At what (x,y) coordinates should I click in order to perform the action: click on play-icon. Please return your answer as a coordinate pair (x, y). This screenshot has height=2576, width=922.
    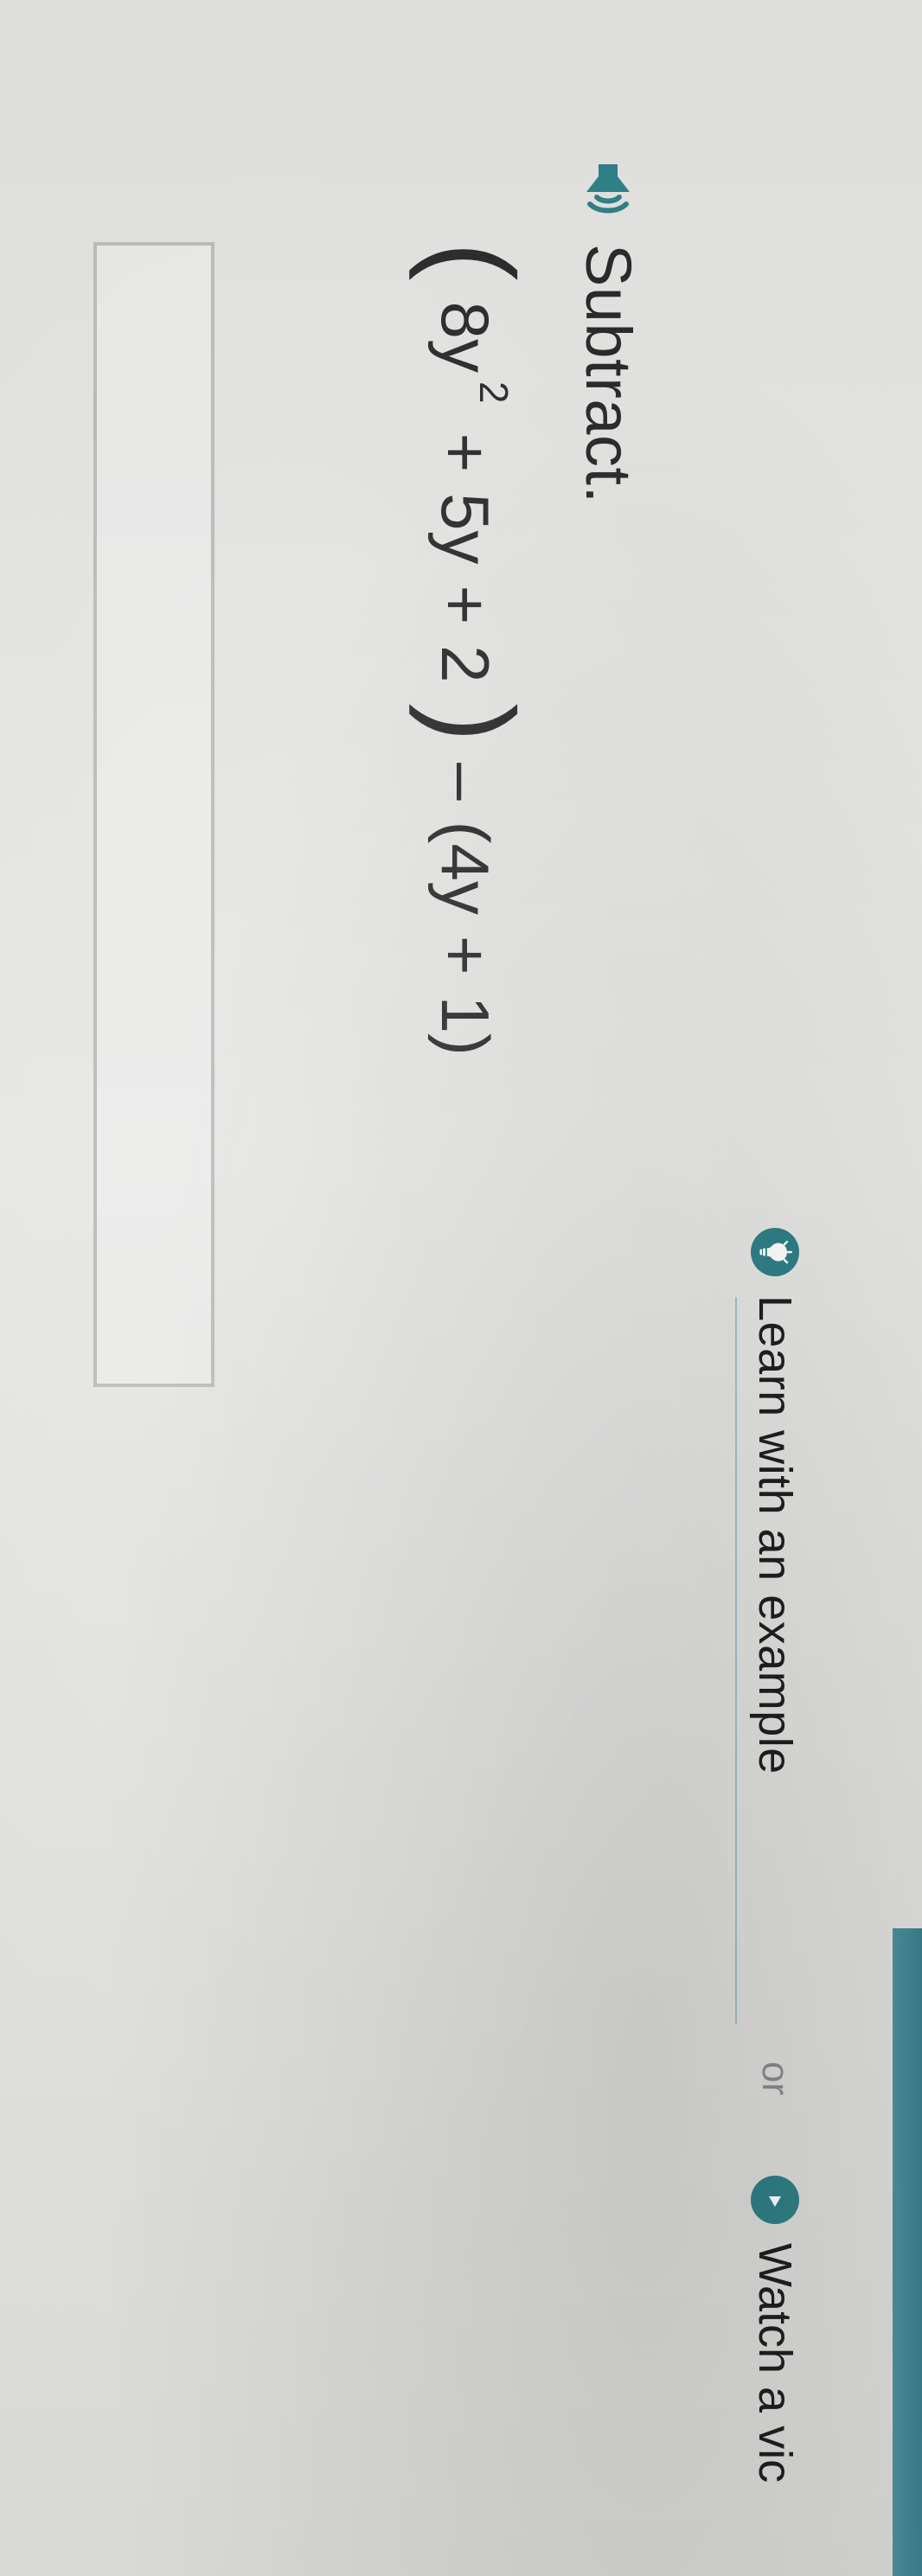
    Looking at the image, I should click on (775, 2200).